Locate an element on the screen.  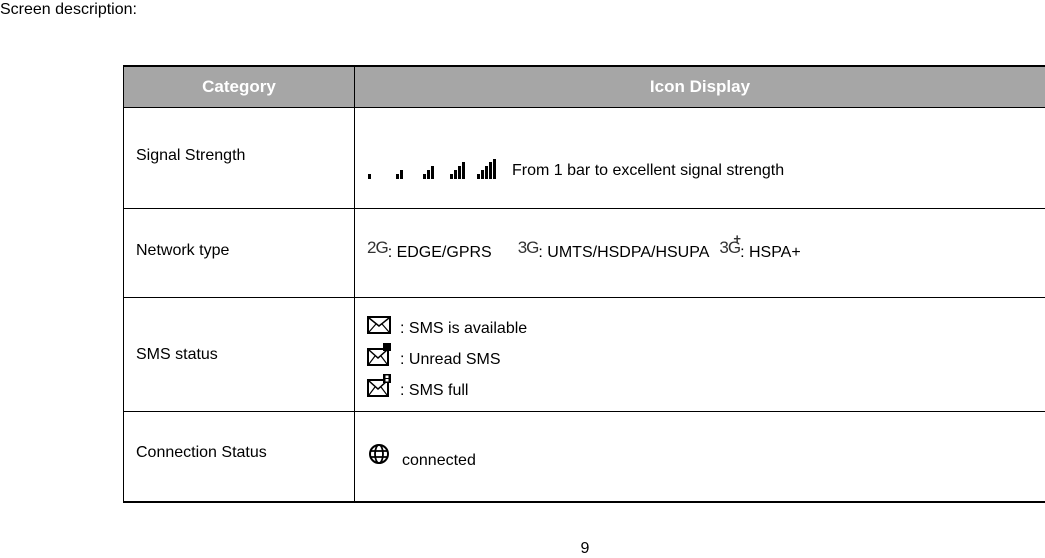
signal-4-bars-icon is located at coordinates (463, 169).